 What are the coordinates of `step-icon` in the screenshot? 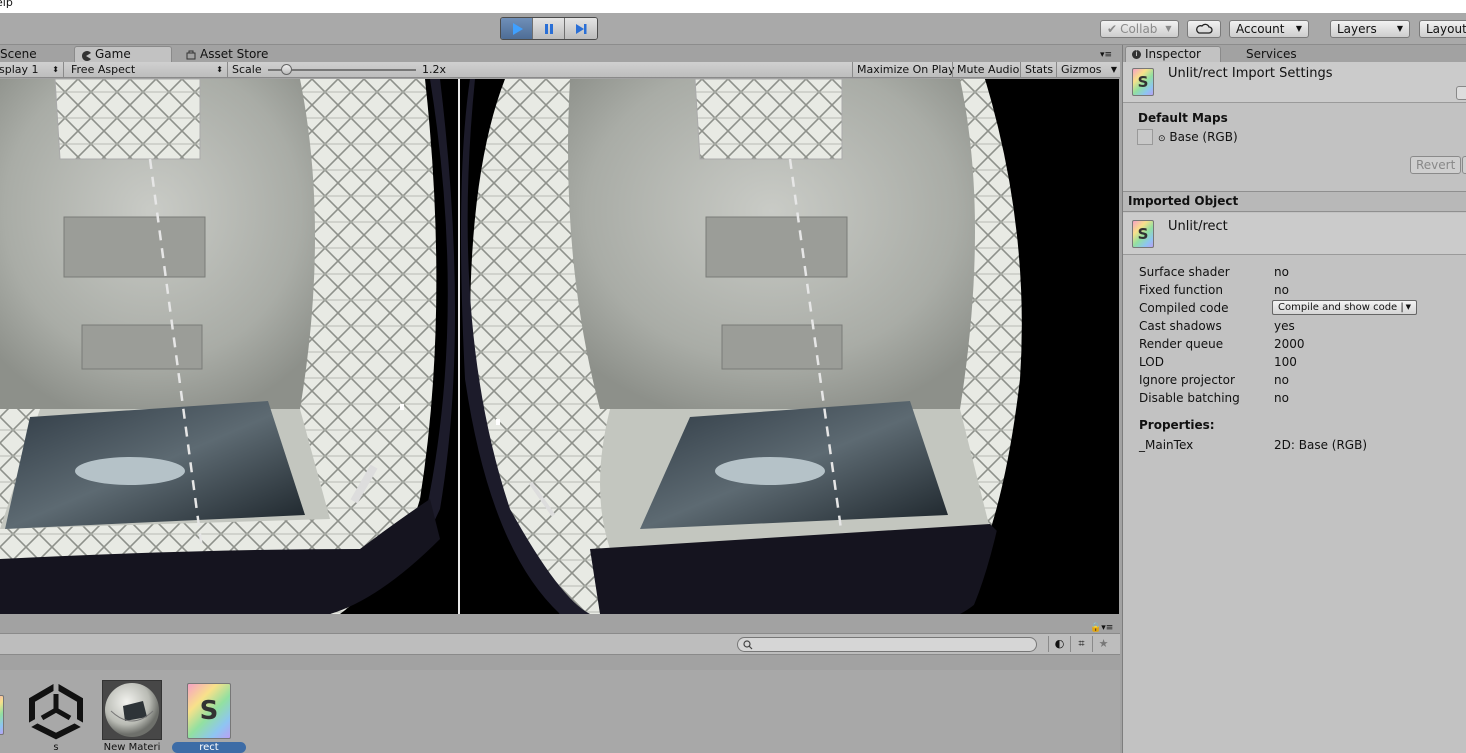 It's located at (581, 28).